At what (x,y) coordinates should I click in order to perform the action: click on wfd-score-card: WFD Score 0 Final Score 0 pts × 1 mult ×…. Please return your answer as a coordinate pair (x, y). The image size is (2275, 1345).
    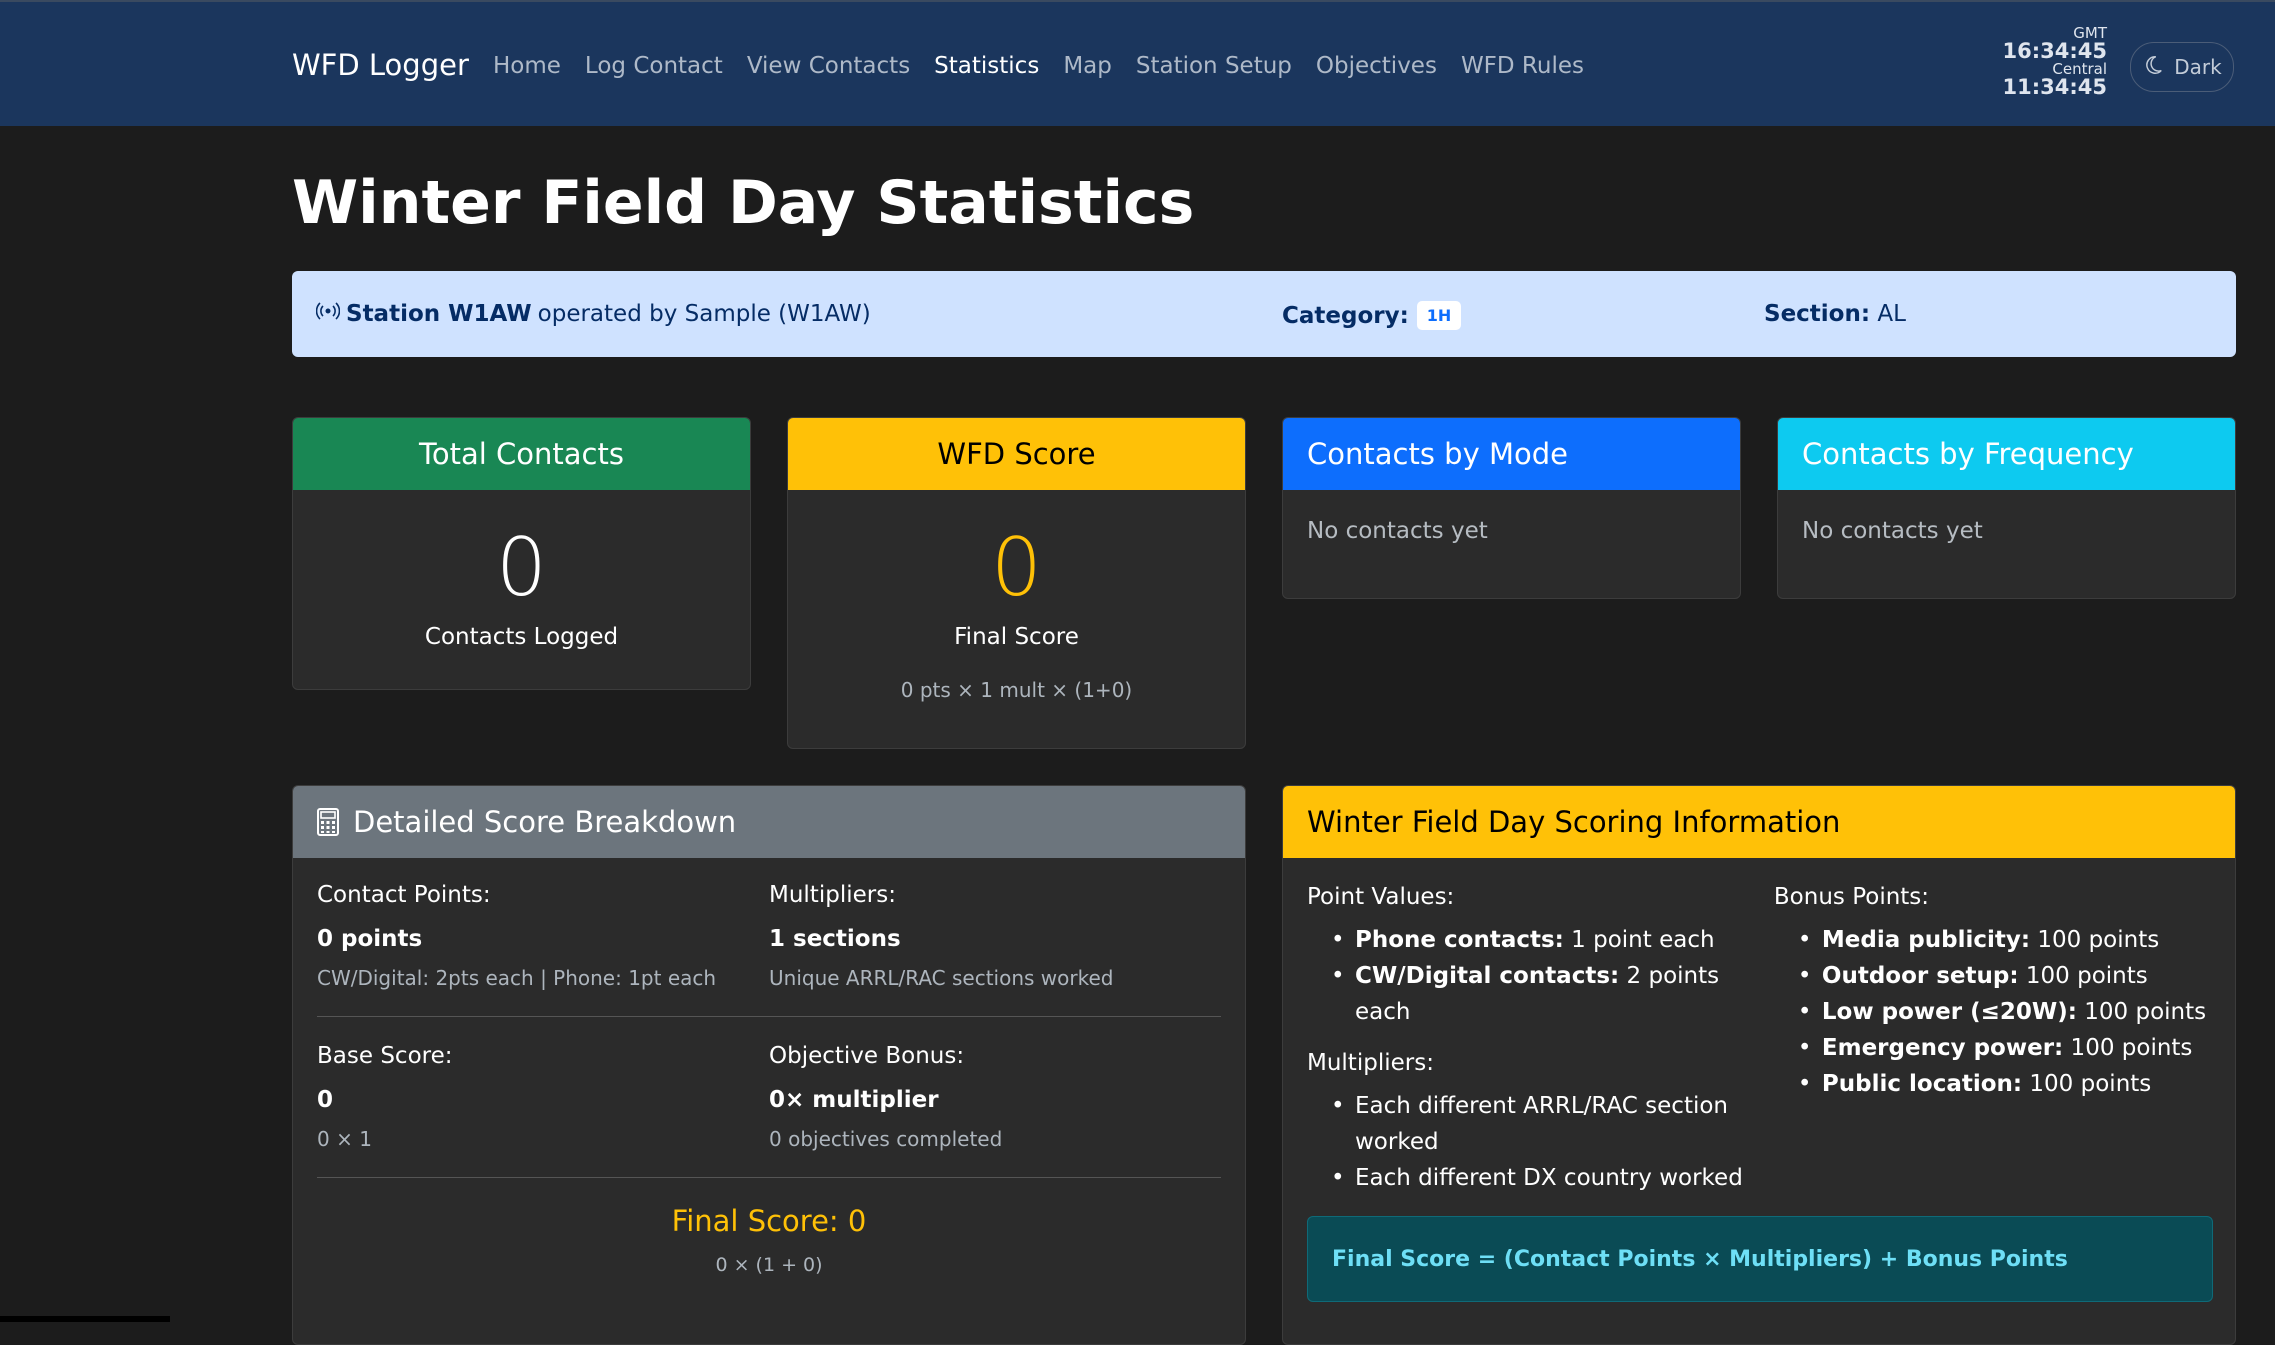
    Looking at the image, I should click on (1016, 583).